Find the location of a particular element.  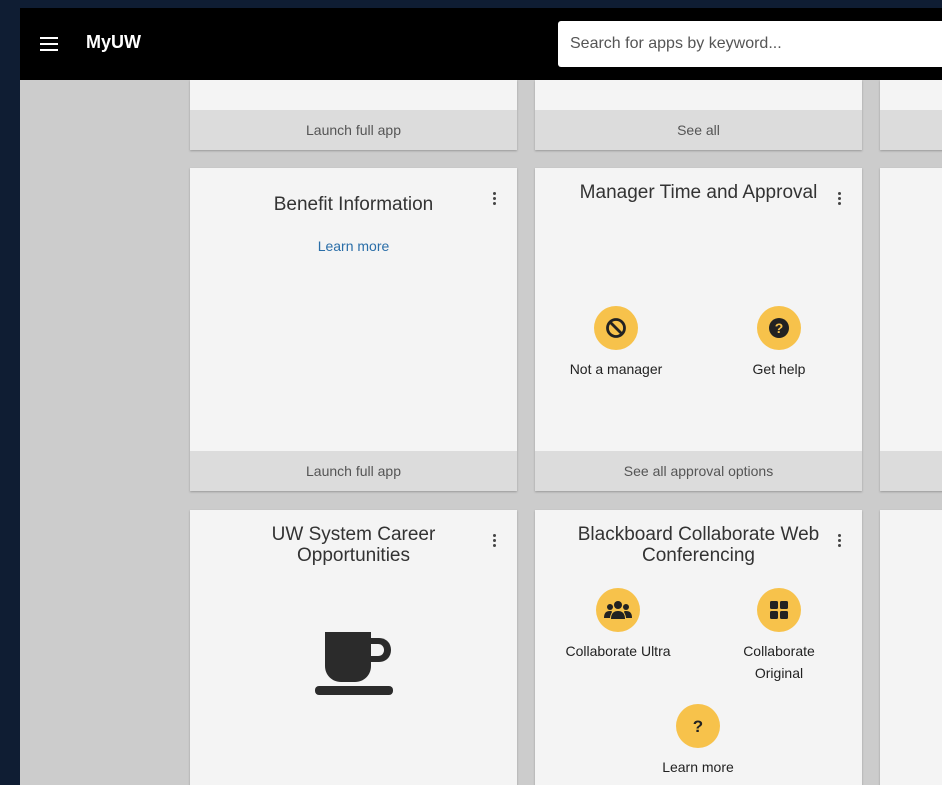

grid-icon is located at coordinates (779, 610).